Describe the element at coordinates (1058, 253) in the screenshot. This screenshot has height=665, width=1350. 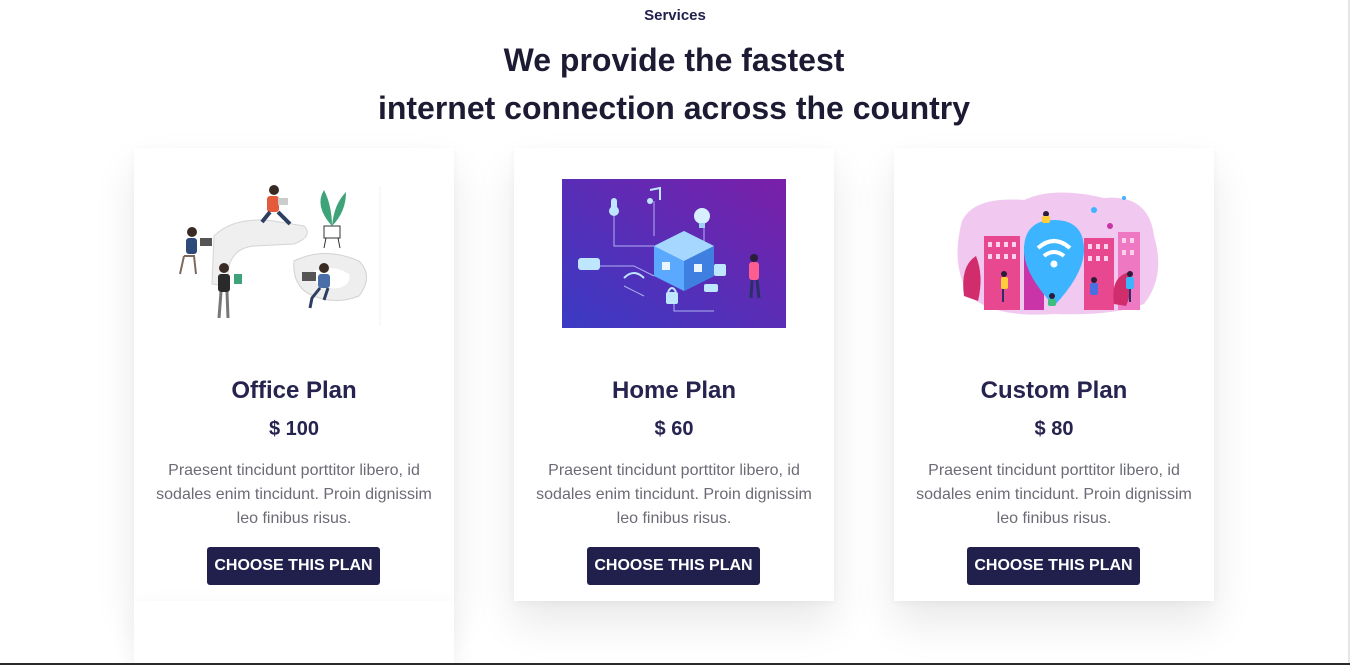
I see `city-wifi-hotspot-illustration` at that location.